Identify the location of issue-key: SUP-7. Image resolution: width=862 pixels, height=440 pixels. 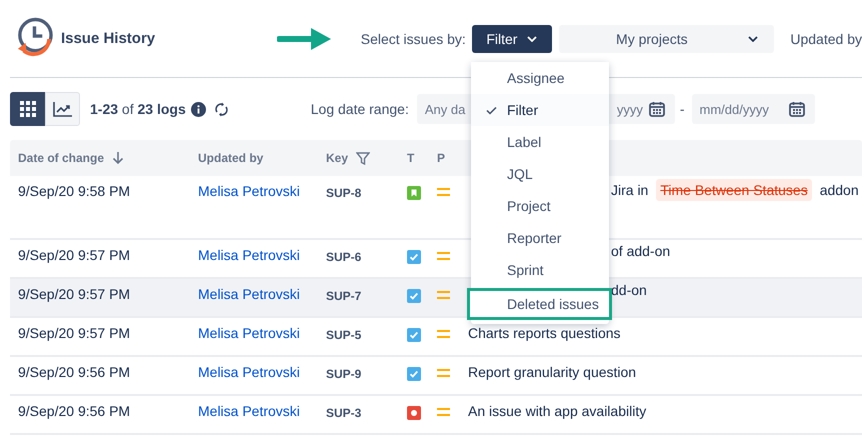
(364, 296).